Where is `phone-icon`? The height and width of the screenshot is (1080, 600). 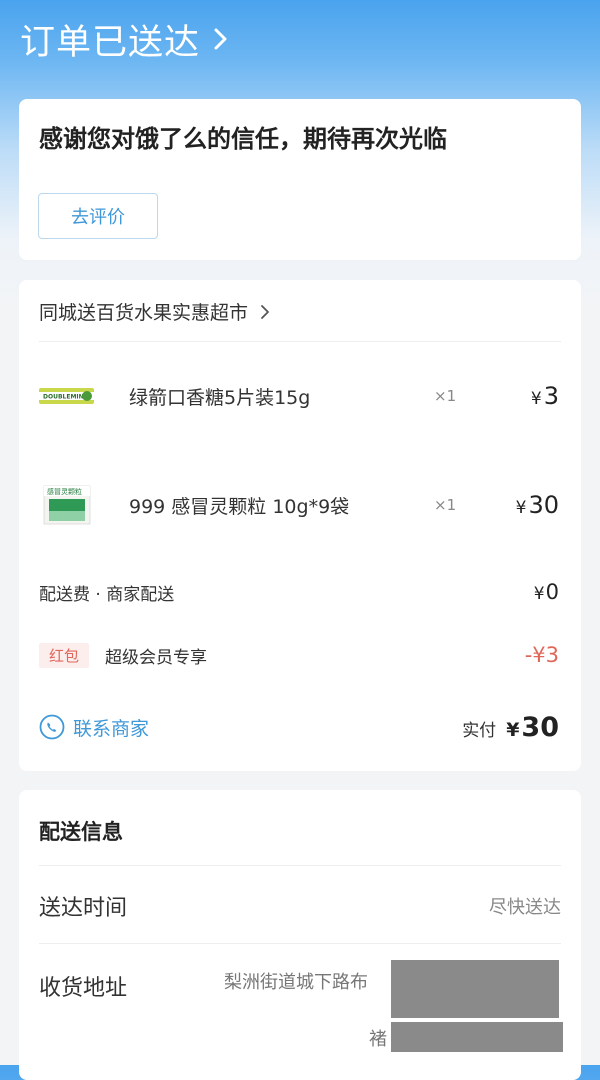 phone-icon is located at coordinates (52, 727).